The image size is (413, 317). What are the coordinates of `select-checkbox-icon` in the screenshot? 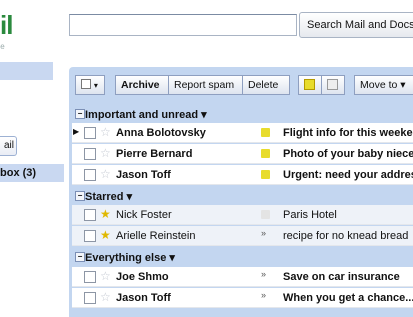 It's located at (86, 84).